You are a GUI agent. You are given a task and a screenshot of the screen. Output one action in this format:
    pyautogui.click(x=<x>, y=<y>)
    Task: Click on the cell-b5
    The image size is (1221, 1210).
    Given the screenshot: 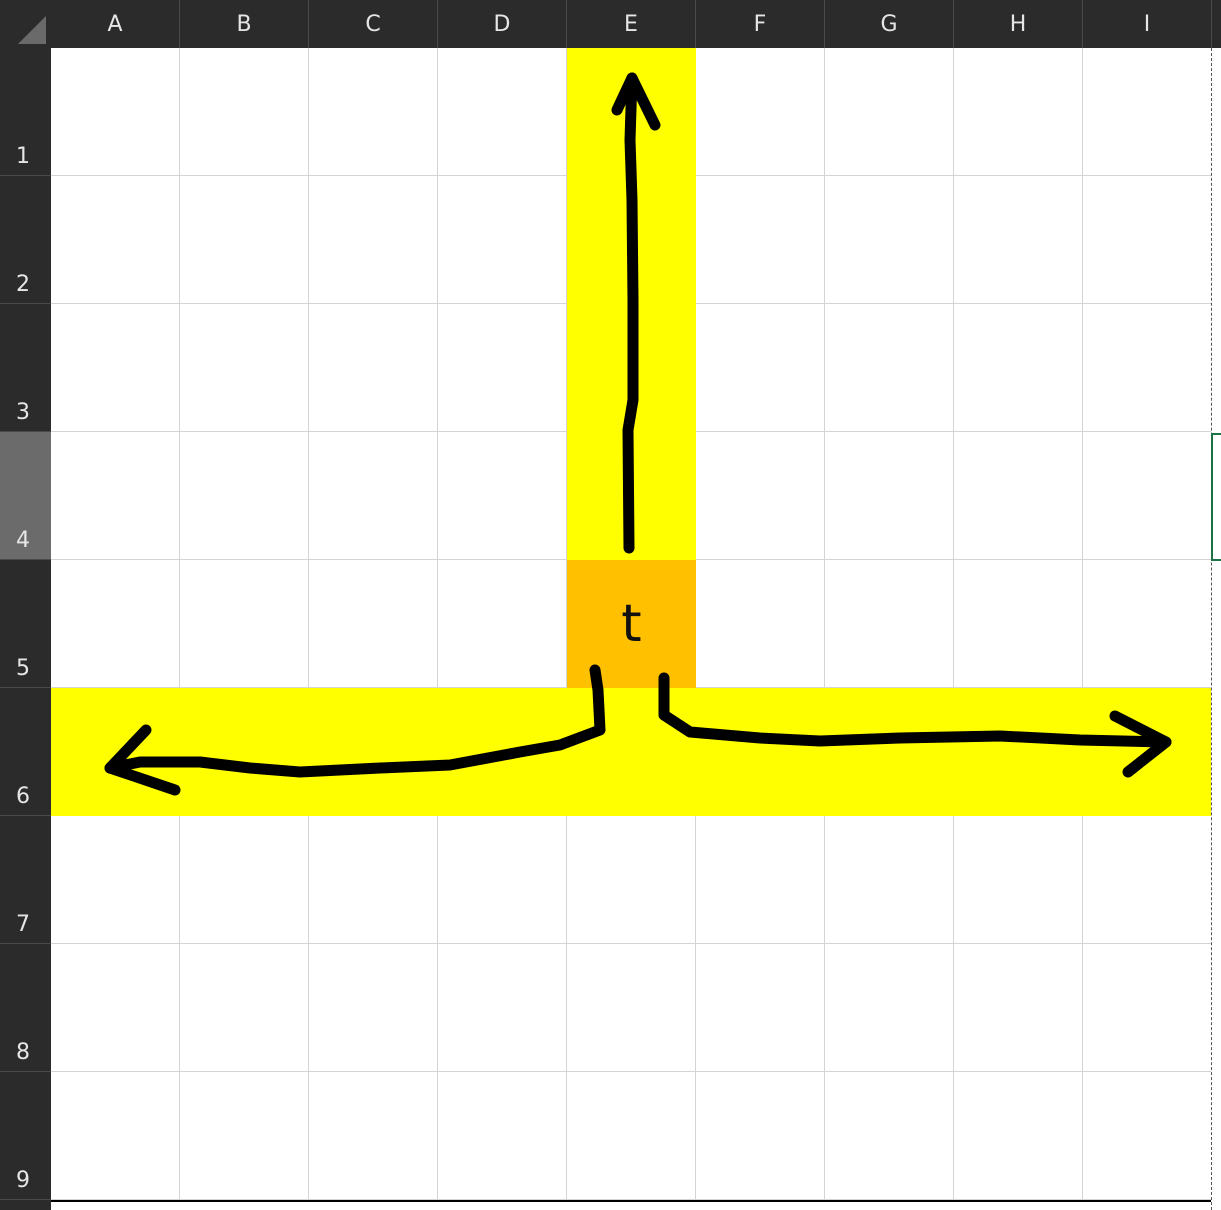 What is the action you would take?
    pyautogui.click(x=244, y=624)
    